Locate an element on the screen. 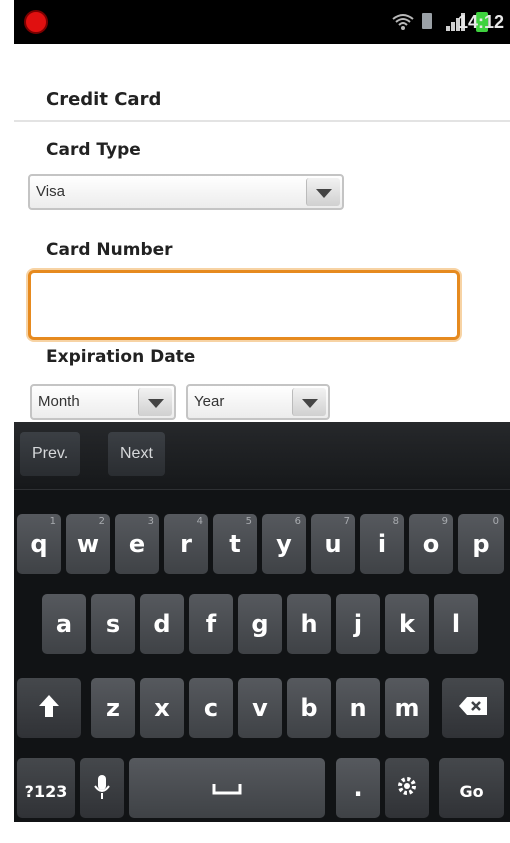 Image resolution: width=510 pixels, height=843 pixels. prev-button: Prev. is located at coordinates (50, 454).